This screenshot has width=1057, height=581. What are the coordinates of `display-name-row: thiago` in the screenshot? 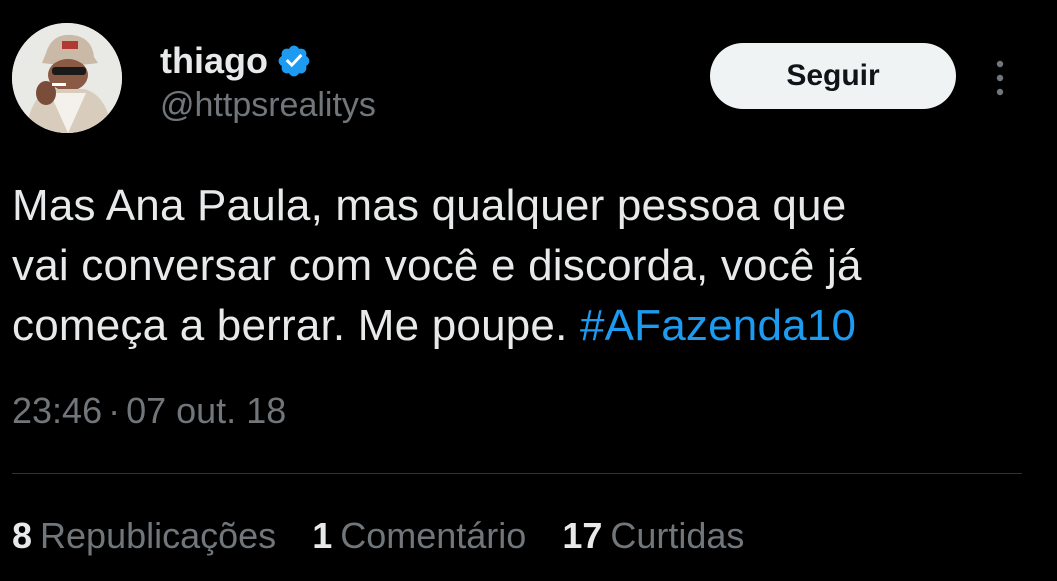 It's located at (268, 61).